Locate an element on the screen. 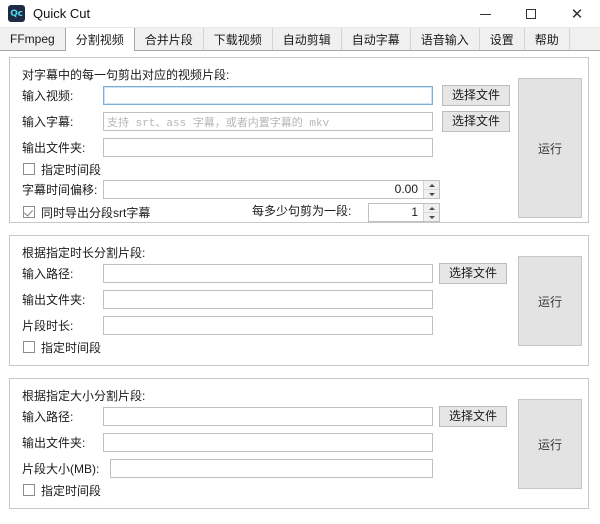 This screenshot has height=524, width=600. browse-size-input-button: 选择文件 is located at coordinates (473, 416).